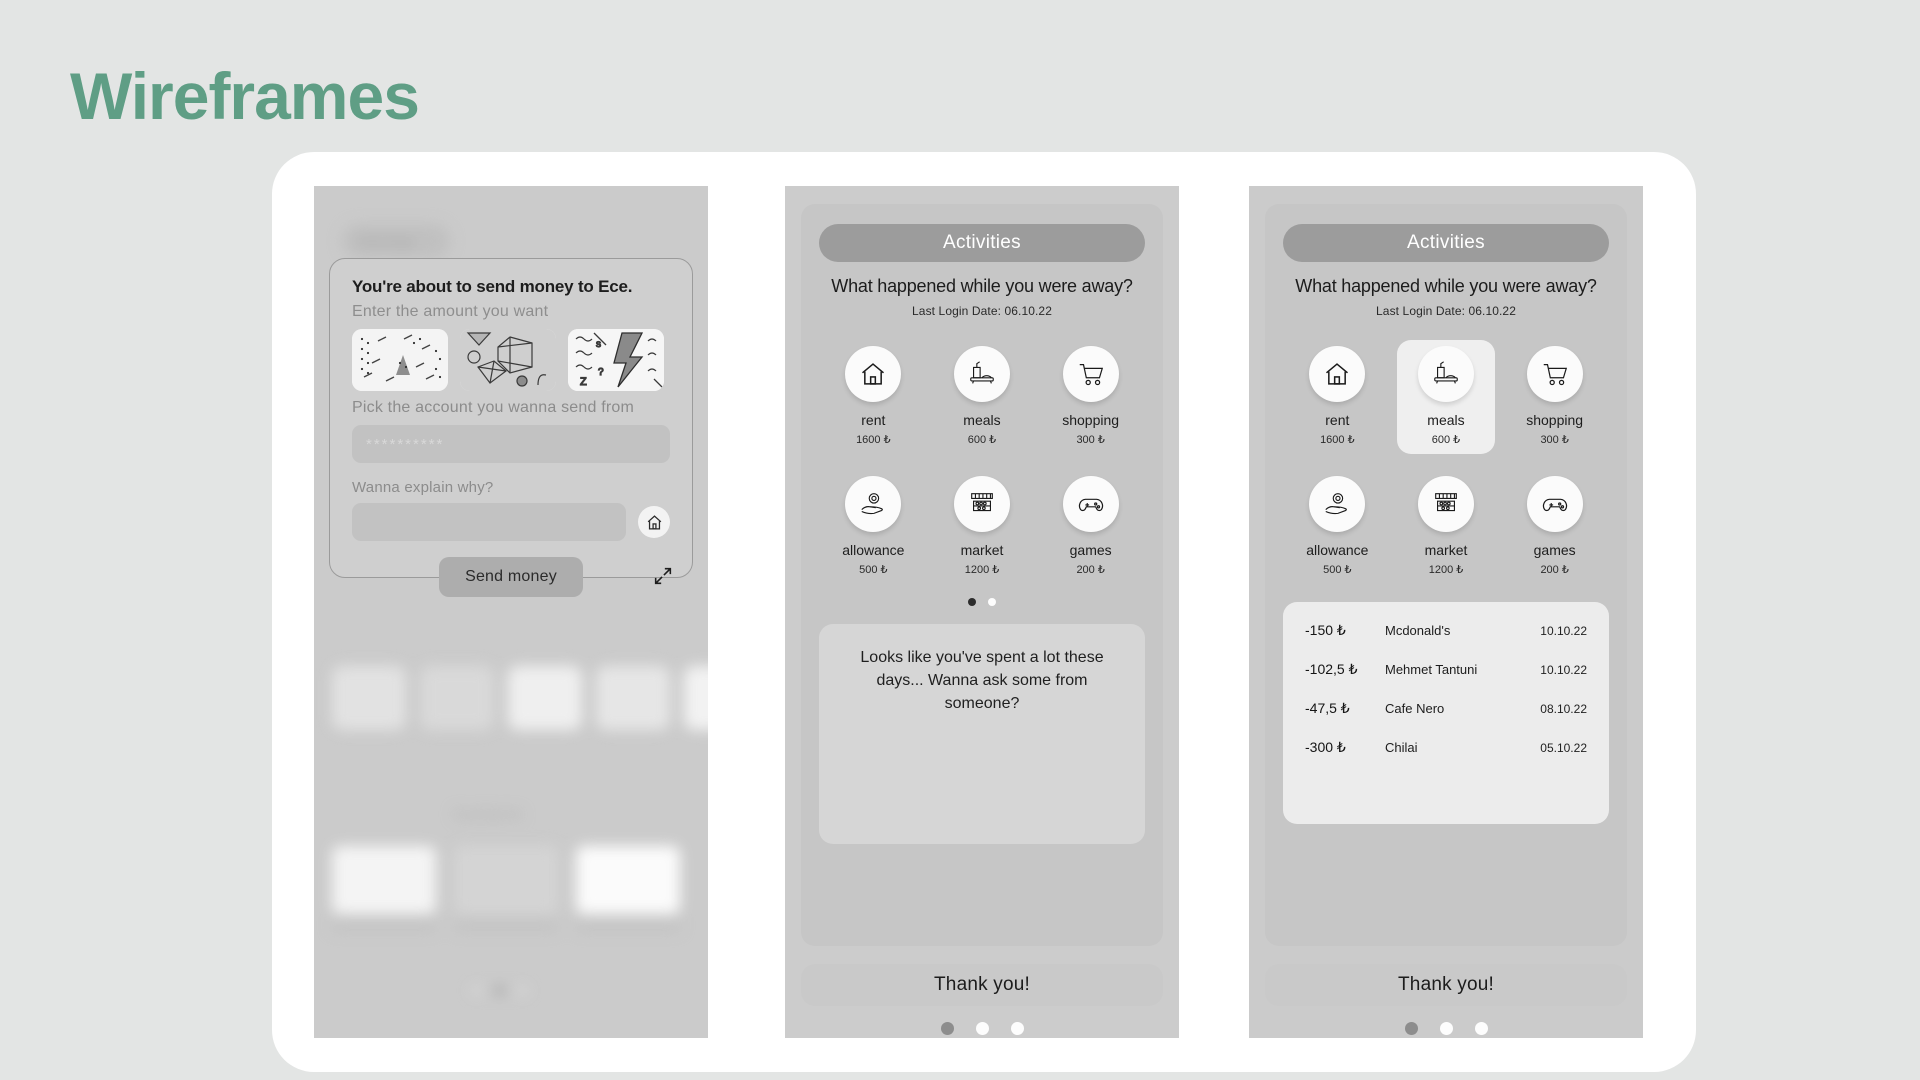  Describe the element at coordinates (1446, 708) in the screenshot. I see `table-row: -47,5 ₺ Cafe Nero 08.10.22` at that location.